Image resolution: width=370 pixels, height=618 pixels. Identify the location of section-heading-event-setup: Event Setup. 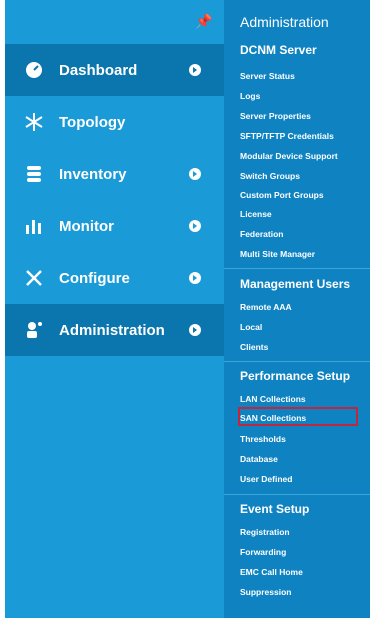
(275, 509).